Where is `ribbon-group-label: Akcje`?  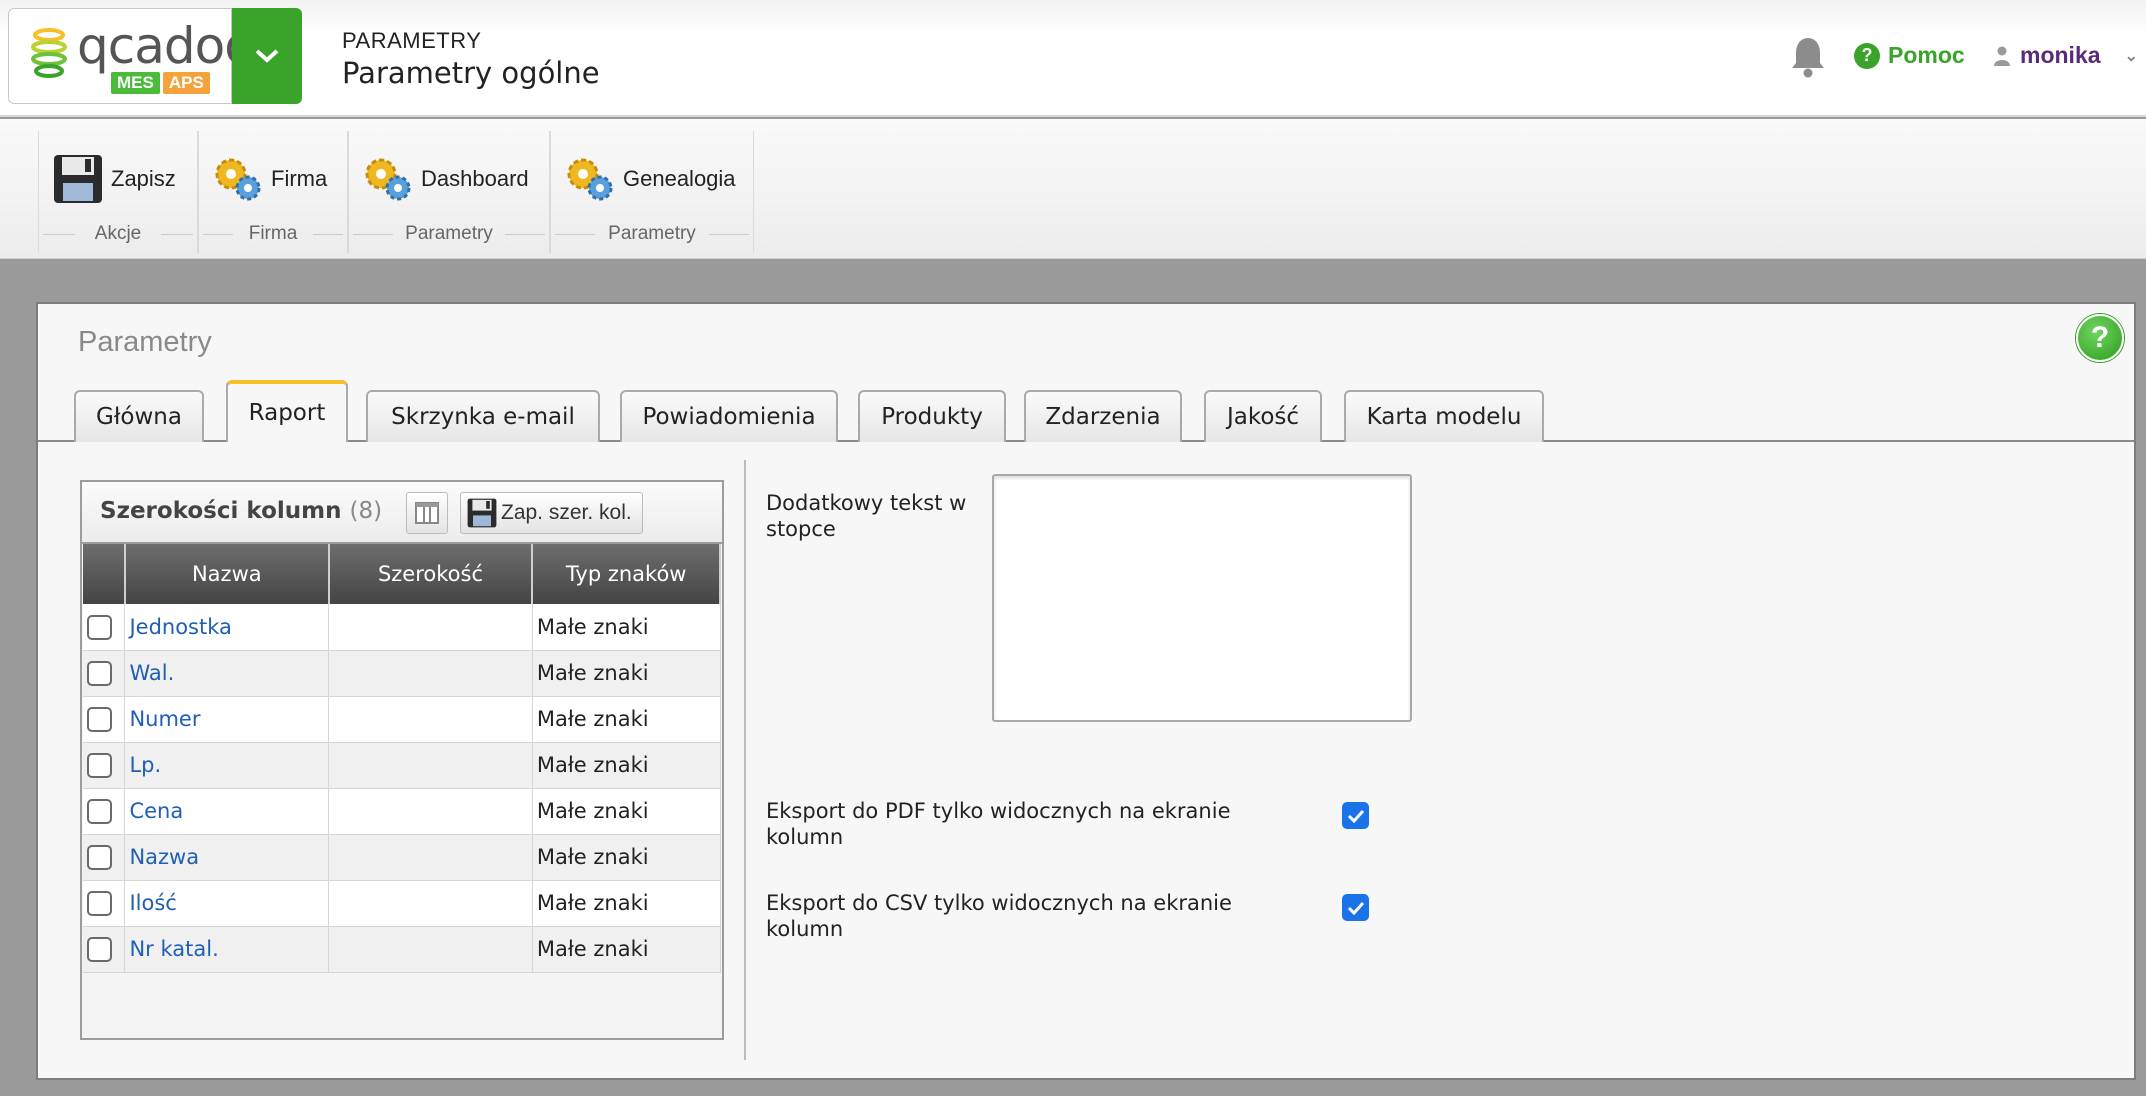 ribbon-group-label: Akcje is located at coordinates (118, 234).